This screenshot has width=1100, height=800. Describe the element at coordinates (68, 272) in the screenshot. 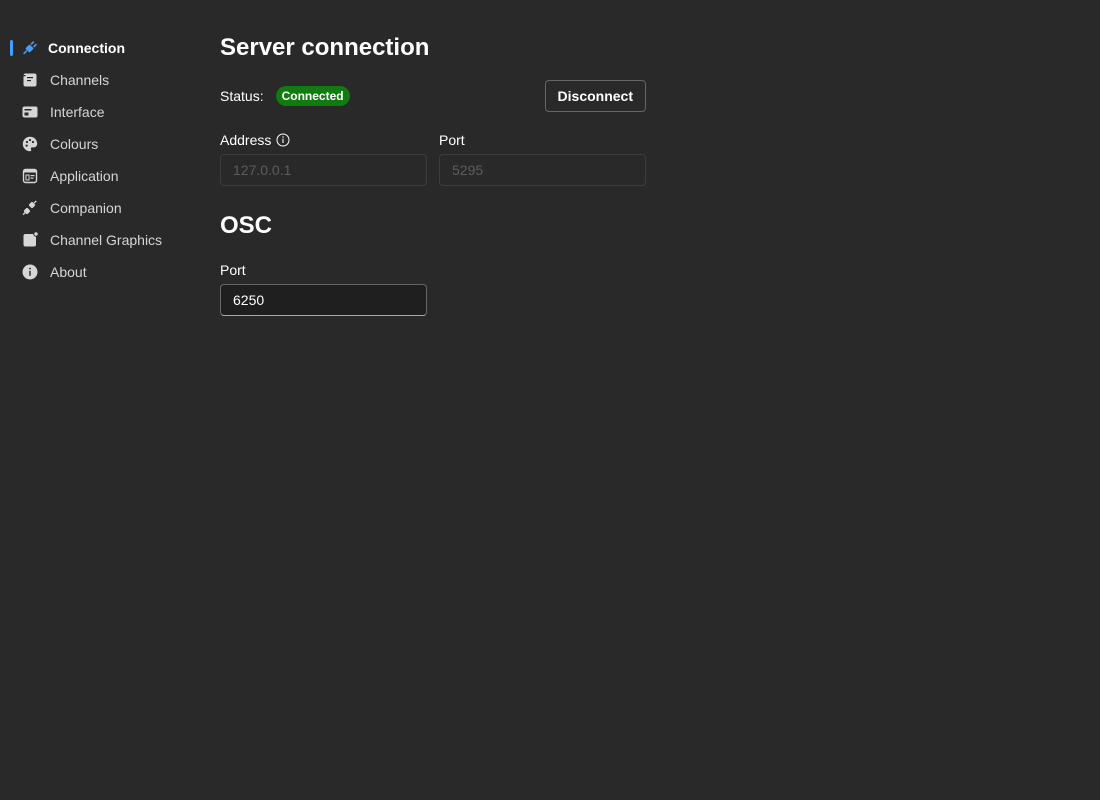

I see `sidebar-item-label: About` at that location.